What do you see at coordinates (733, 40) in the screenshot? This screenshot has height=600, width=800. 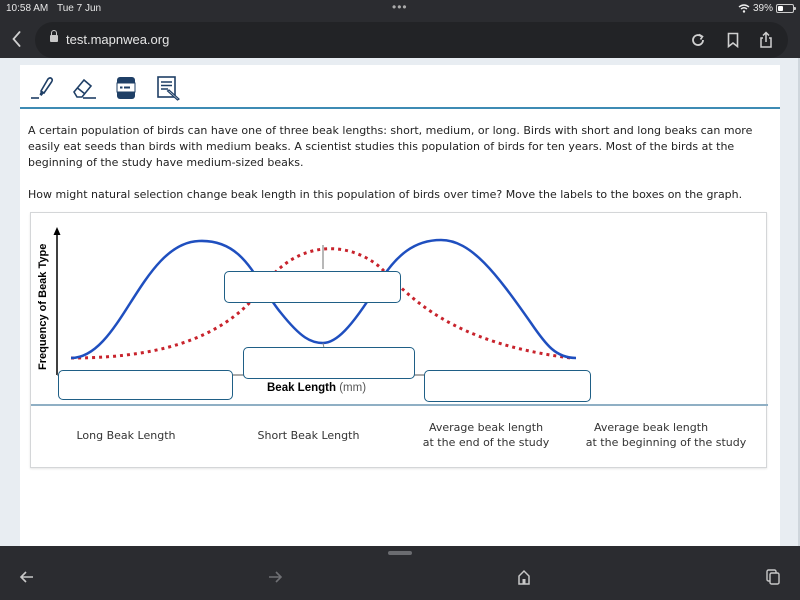 I see `bookmark-icon` at bounding box center [733, 40].